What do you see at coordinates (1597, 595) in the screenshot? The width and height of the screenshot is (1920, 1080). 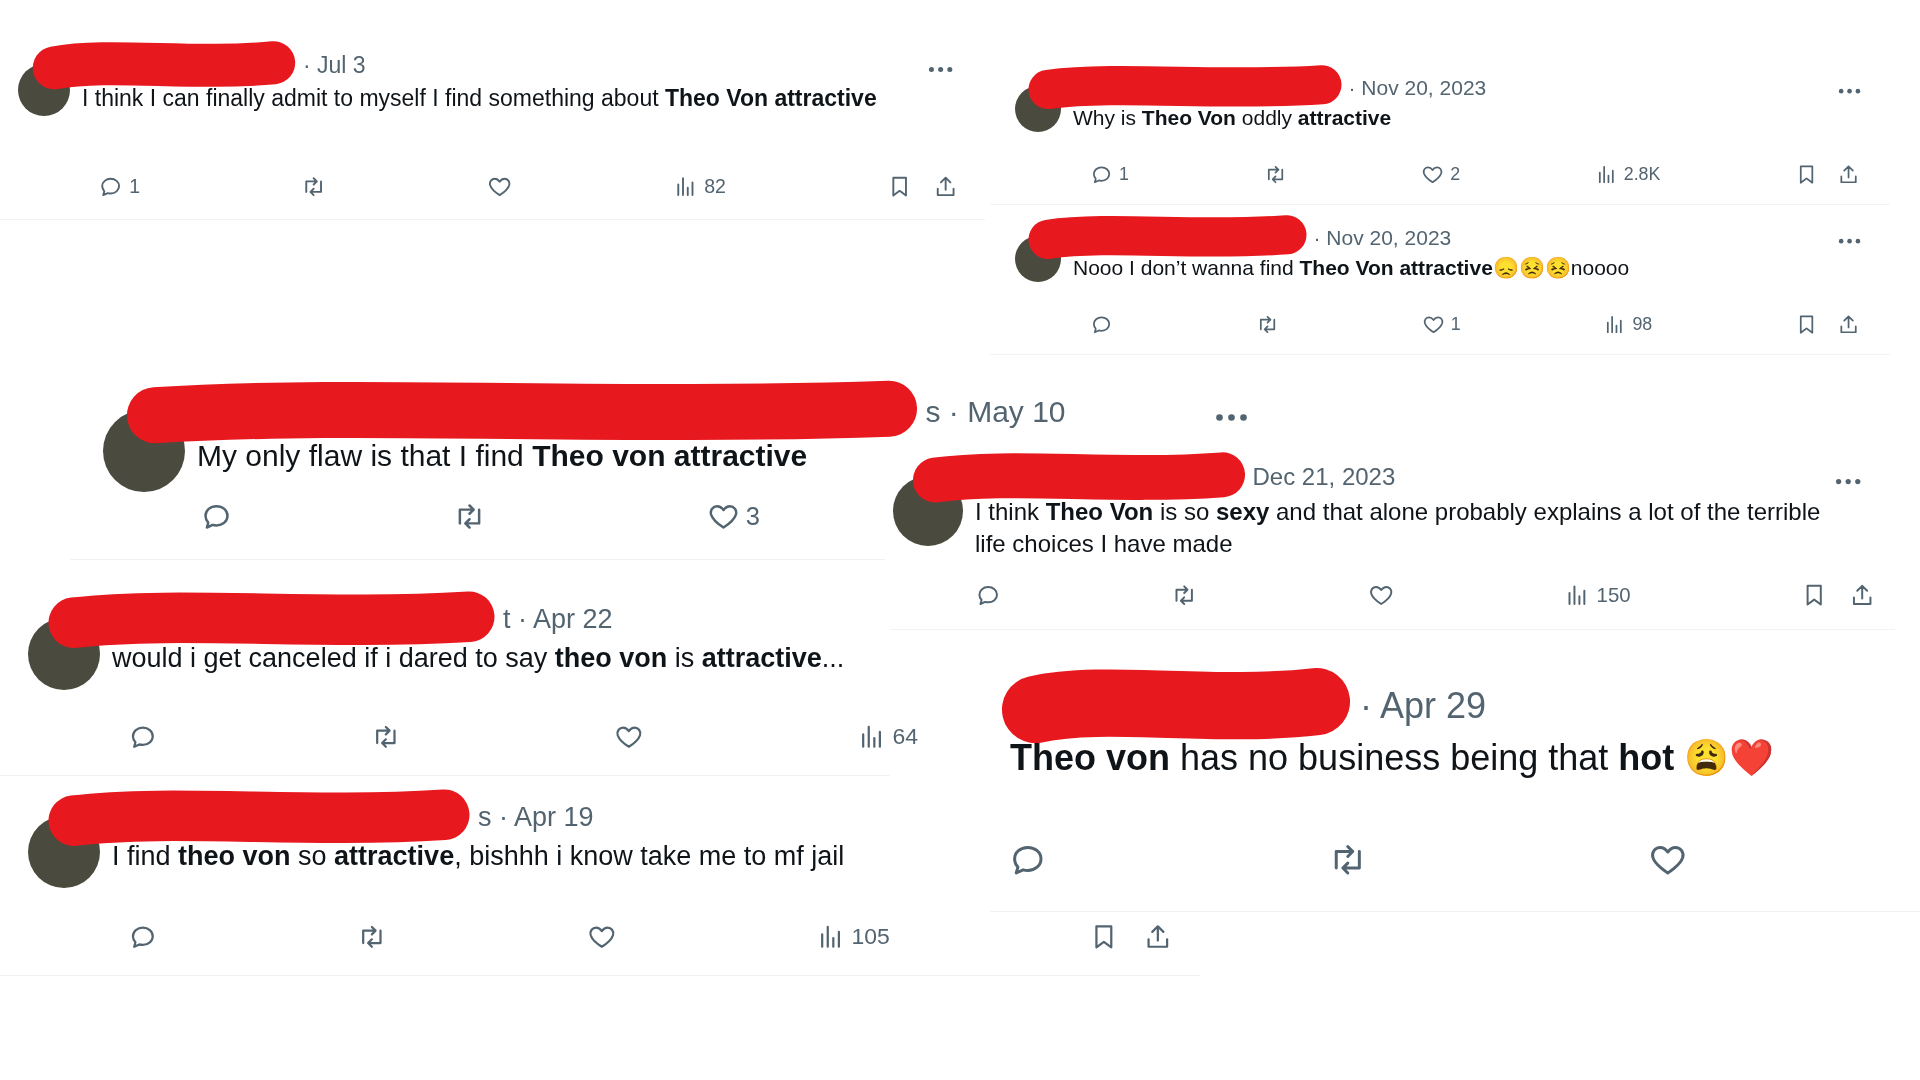 I see `views-button: 150` at bounding box center [1597, 595].